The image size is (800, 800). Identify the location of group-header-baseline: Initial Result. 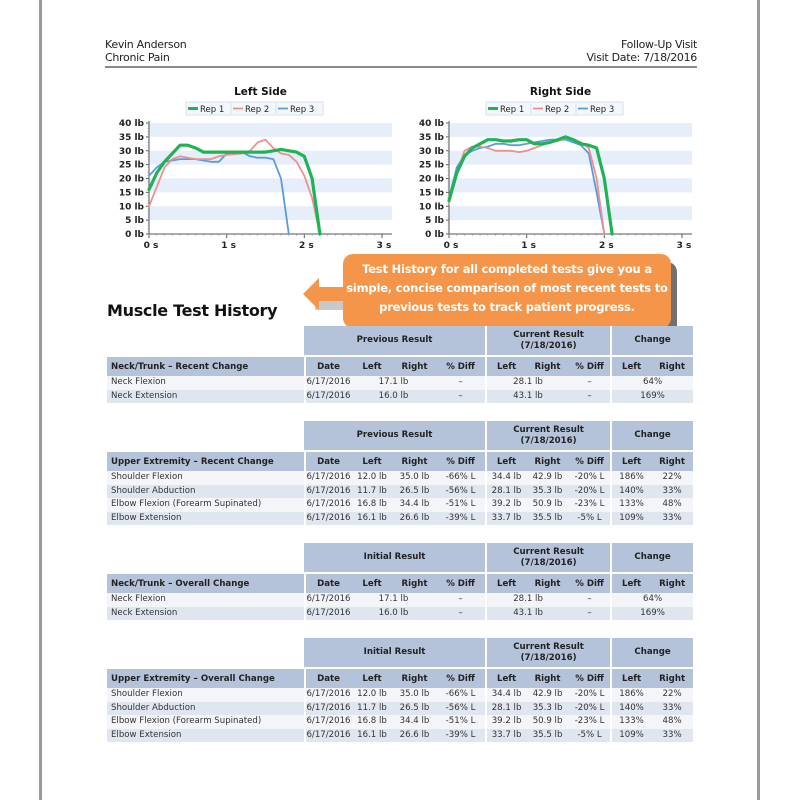
(395, 557).